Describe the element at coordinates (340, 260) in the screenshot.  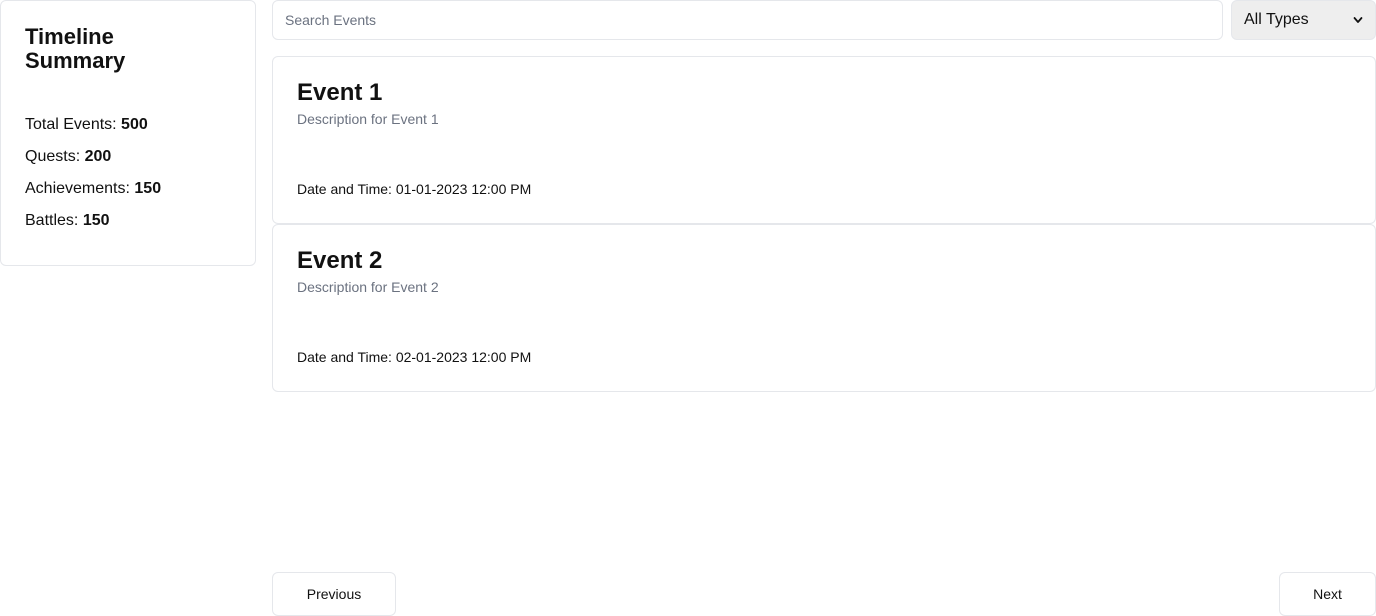
I see `event-title: Event 2` at that location.